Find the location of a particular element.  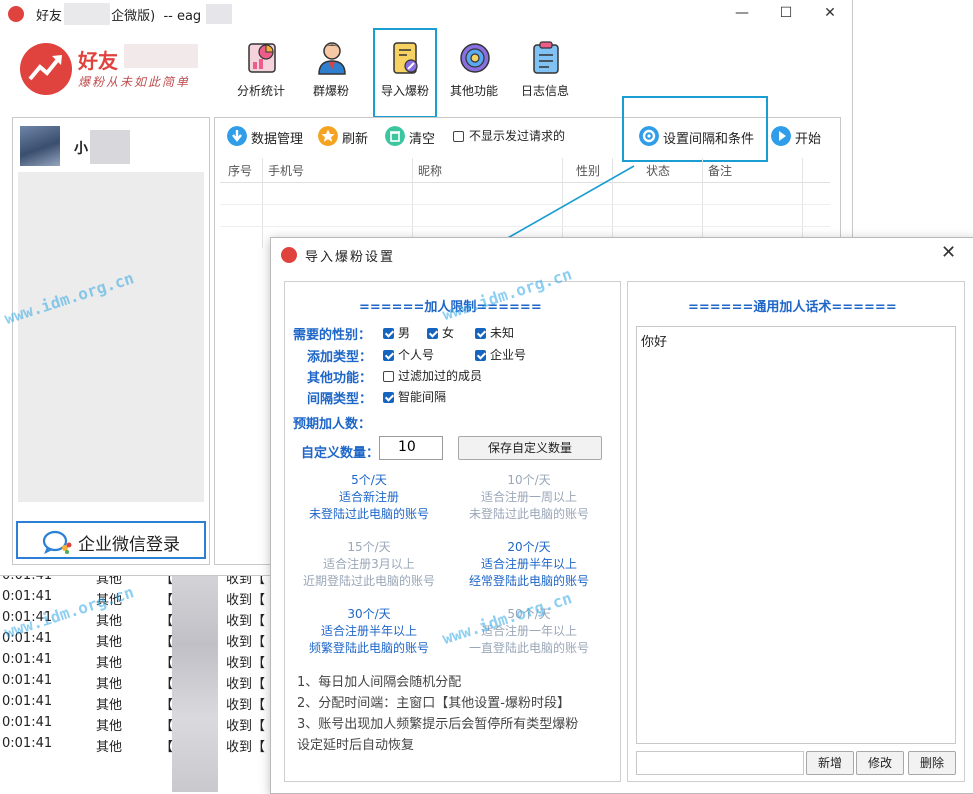

preset-20: 20个/天 适合注册半年以上 经常登陆此电脑的账号 is located at coordinates (529, 564).